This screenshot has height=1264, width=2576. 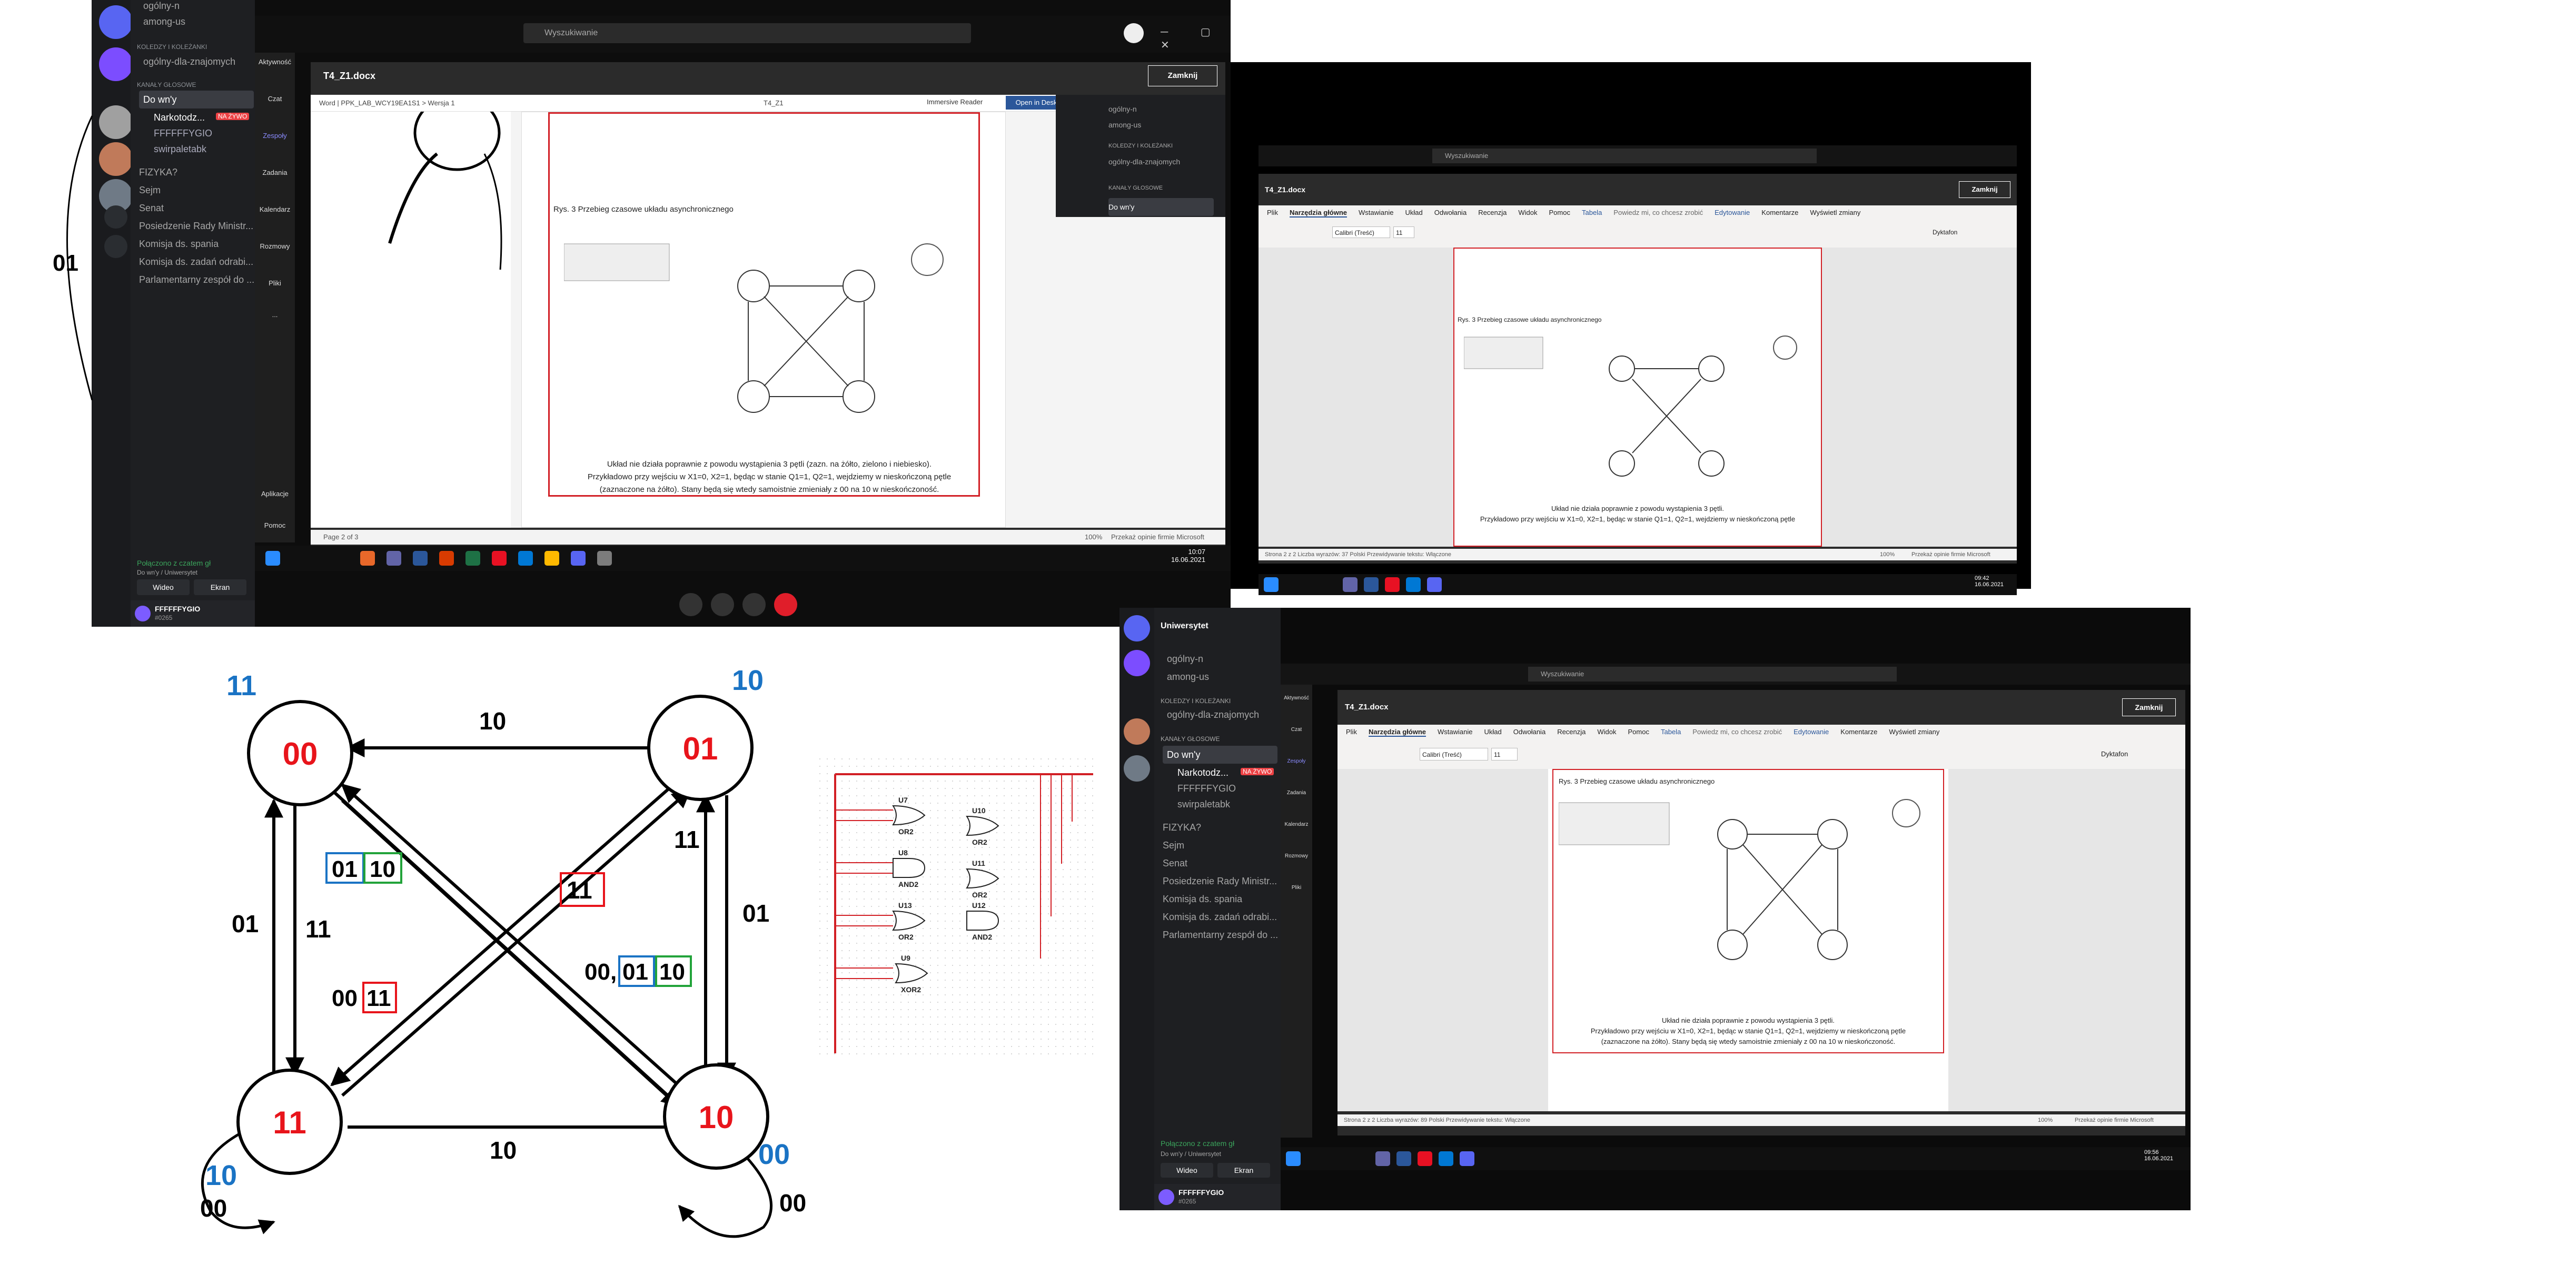 I want to click on teams-nav-assignments: Zadania, so click(x=275, y=172).